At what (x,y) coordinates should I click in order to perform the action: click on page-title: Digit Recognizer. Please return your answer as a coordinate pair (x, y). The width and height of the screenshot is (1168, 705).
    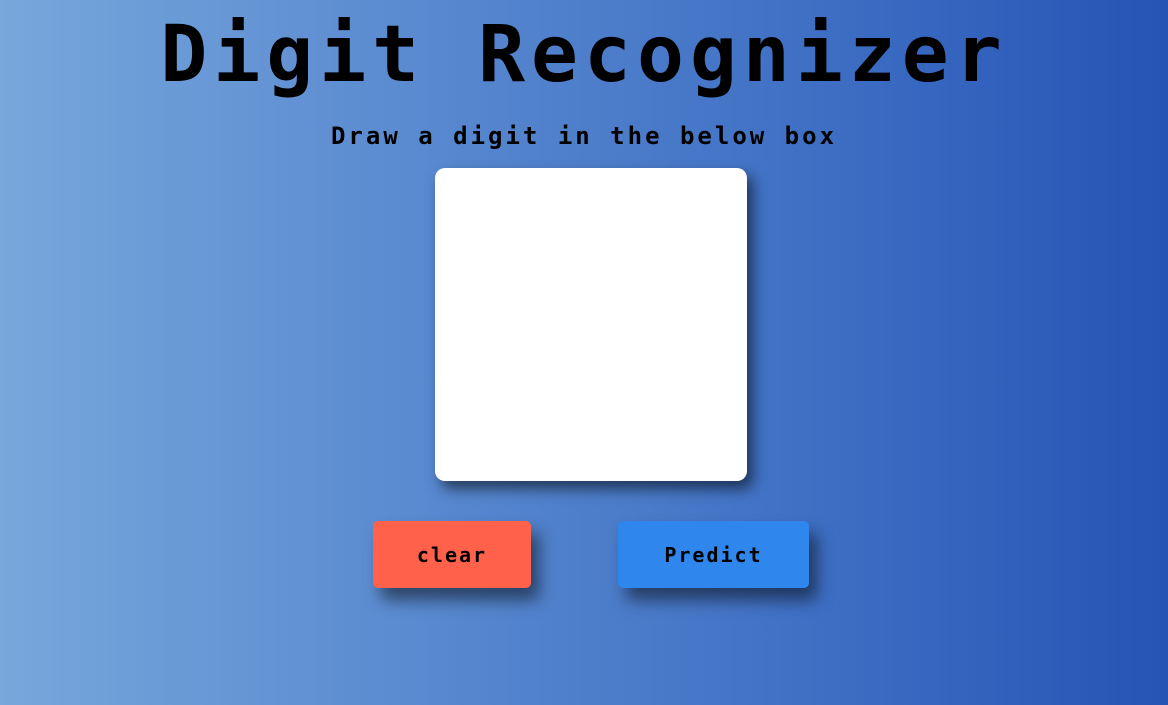
    Looking at the image, I should click on (584, 55).